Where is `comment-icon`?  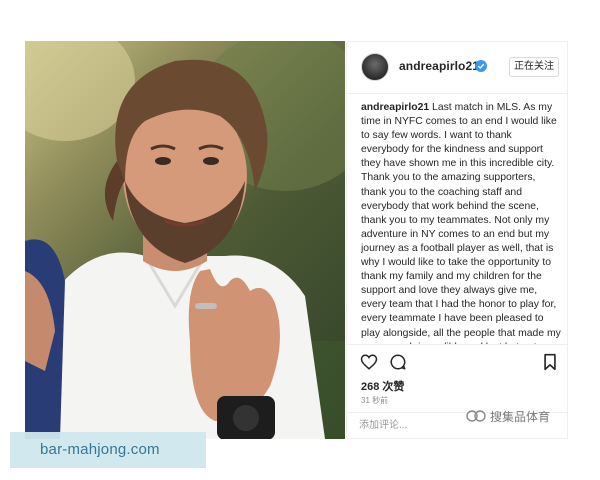 comment-icon is located at coordinates (398, 362).